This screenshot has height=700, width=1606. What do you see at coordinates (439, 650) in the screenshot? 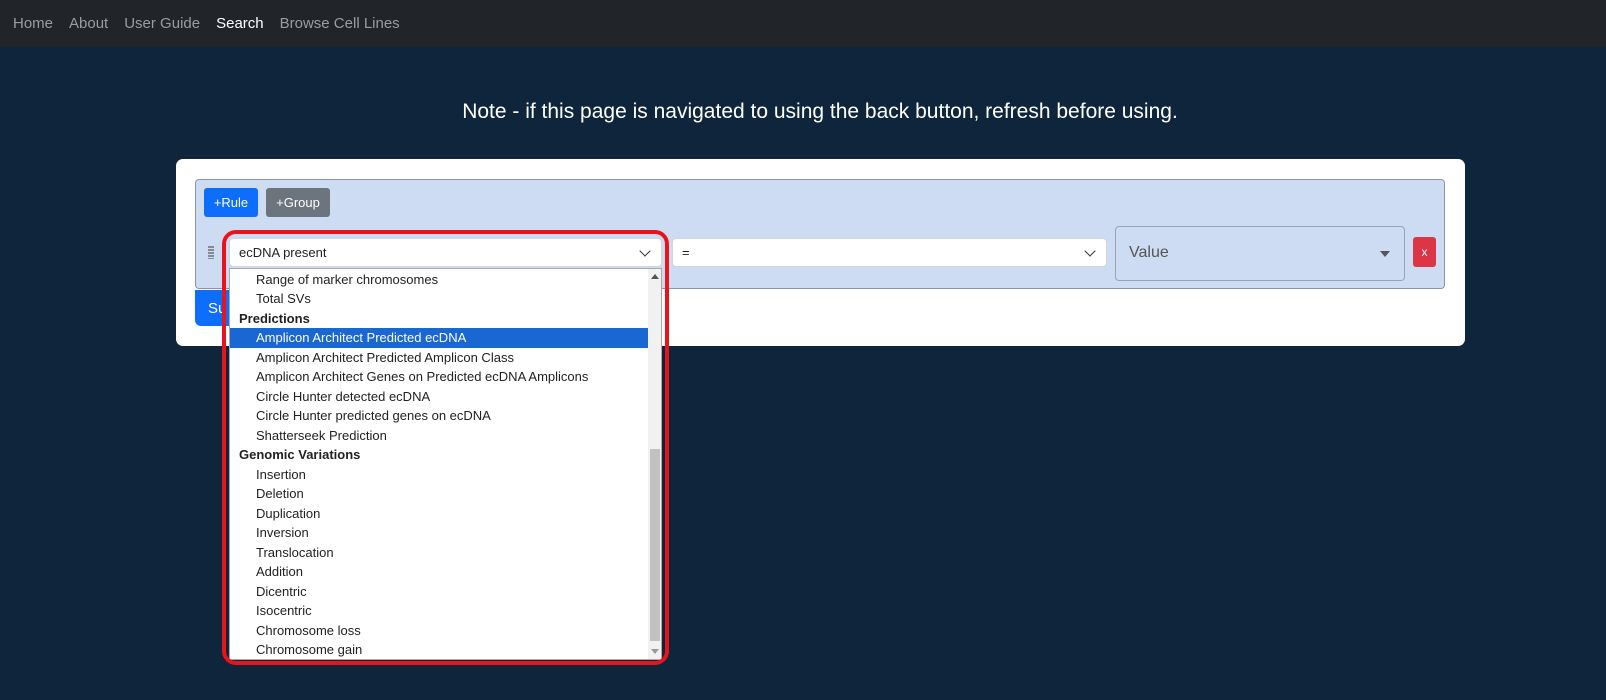
I see `dropdown-option: Chromosome gain` at bounding box center [439, 650].